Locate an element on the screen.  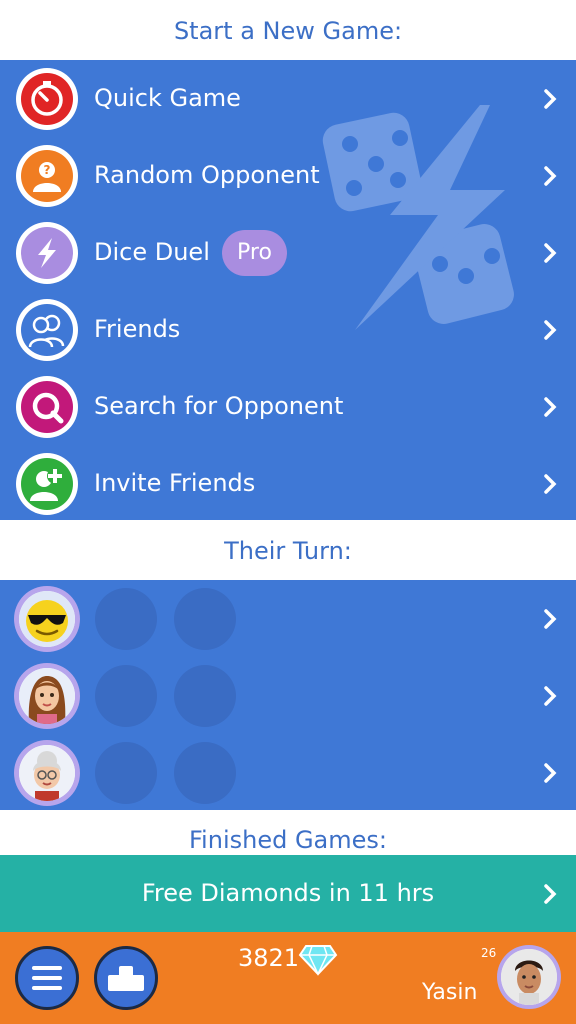
menu-item-search-opponent: Search for Opponent is located at coordinates (288, 406).